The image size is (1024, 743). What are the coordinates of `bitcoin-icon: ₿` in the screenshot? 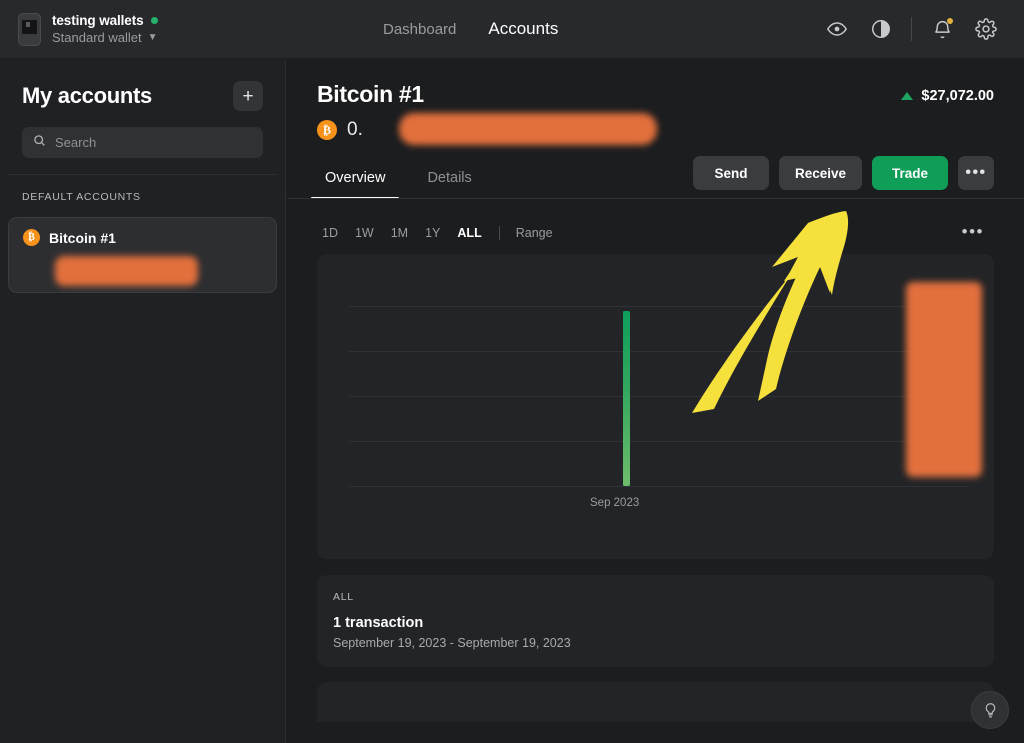 It's located at (31, 237).